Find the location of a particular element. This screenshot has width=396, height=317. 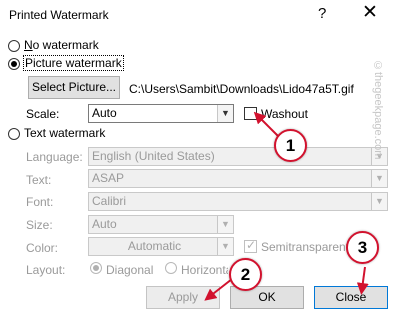

annotation-callout-2: 2 is located at coordinates (245, 274).